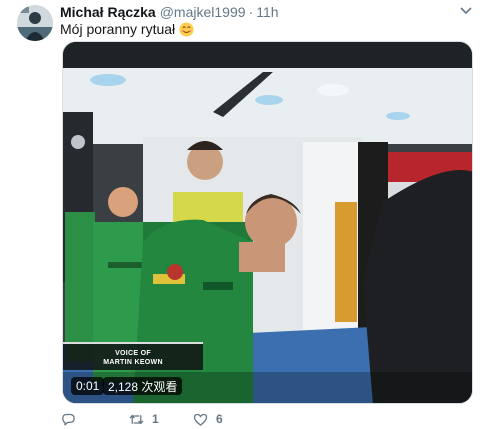 This screenshot has height=429, width=500. I want to click on timestamp: 11h, so click(267, 12).